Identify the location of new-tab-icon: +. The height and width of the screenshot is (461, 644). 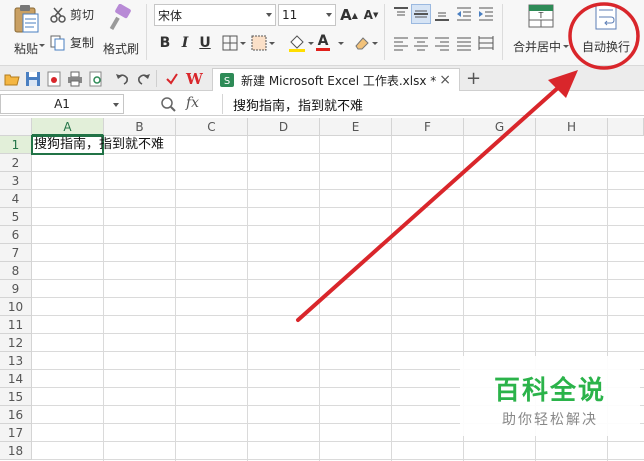
(473, 78).